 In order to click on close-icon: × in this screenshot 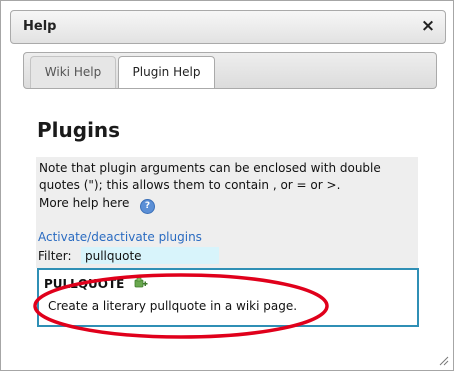, I will do `click(428, 26)`.